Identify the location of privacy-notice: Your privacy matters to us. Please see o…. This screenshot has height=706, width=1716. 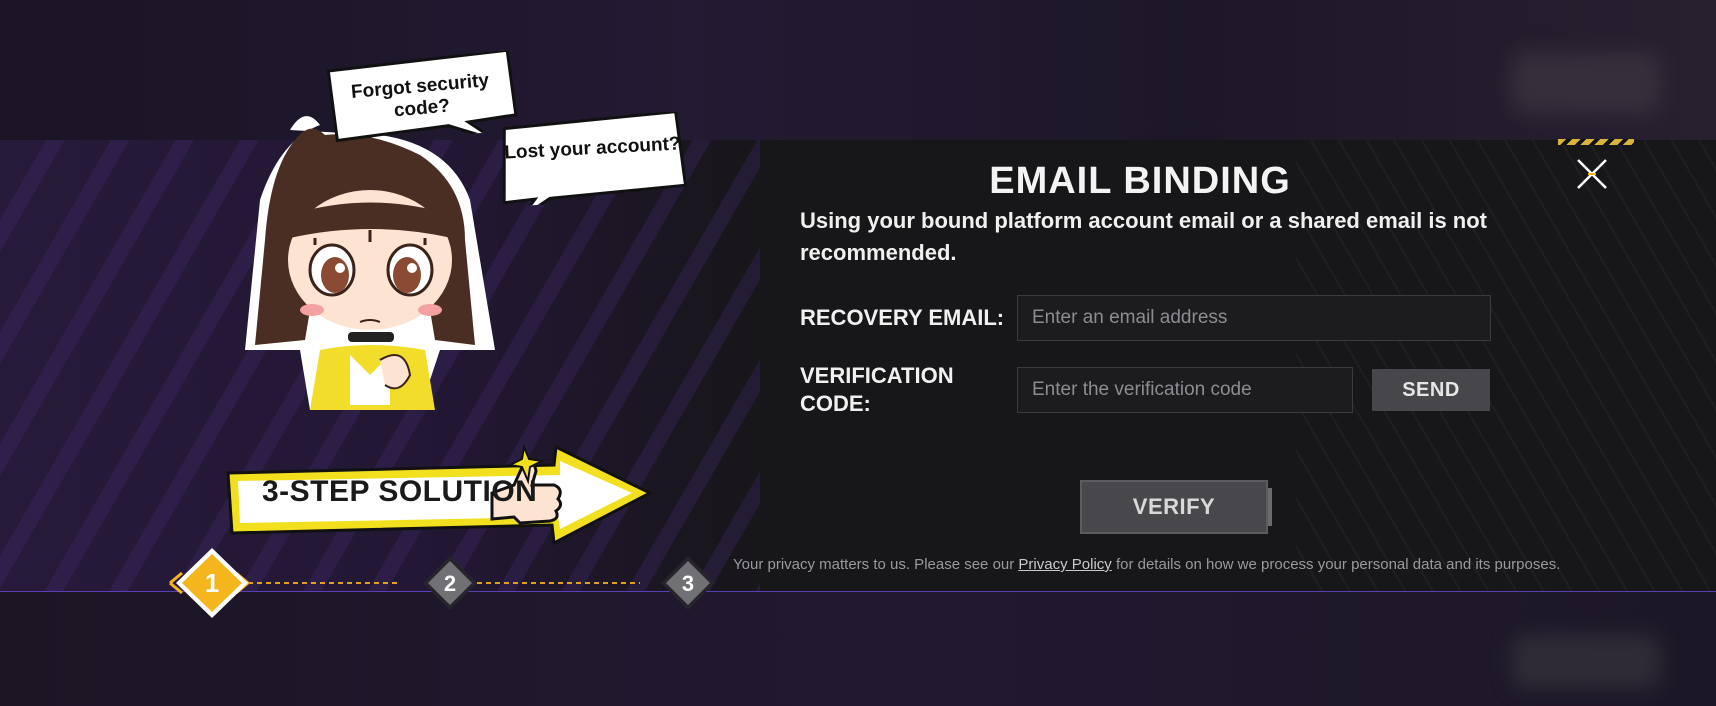
(1173, 564).